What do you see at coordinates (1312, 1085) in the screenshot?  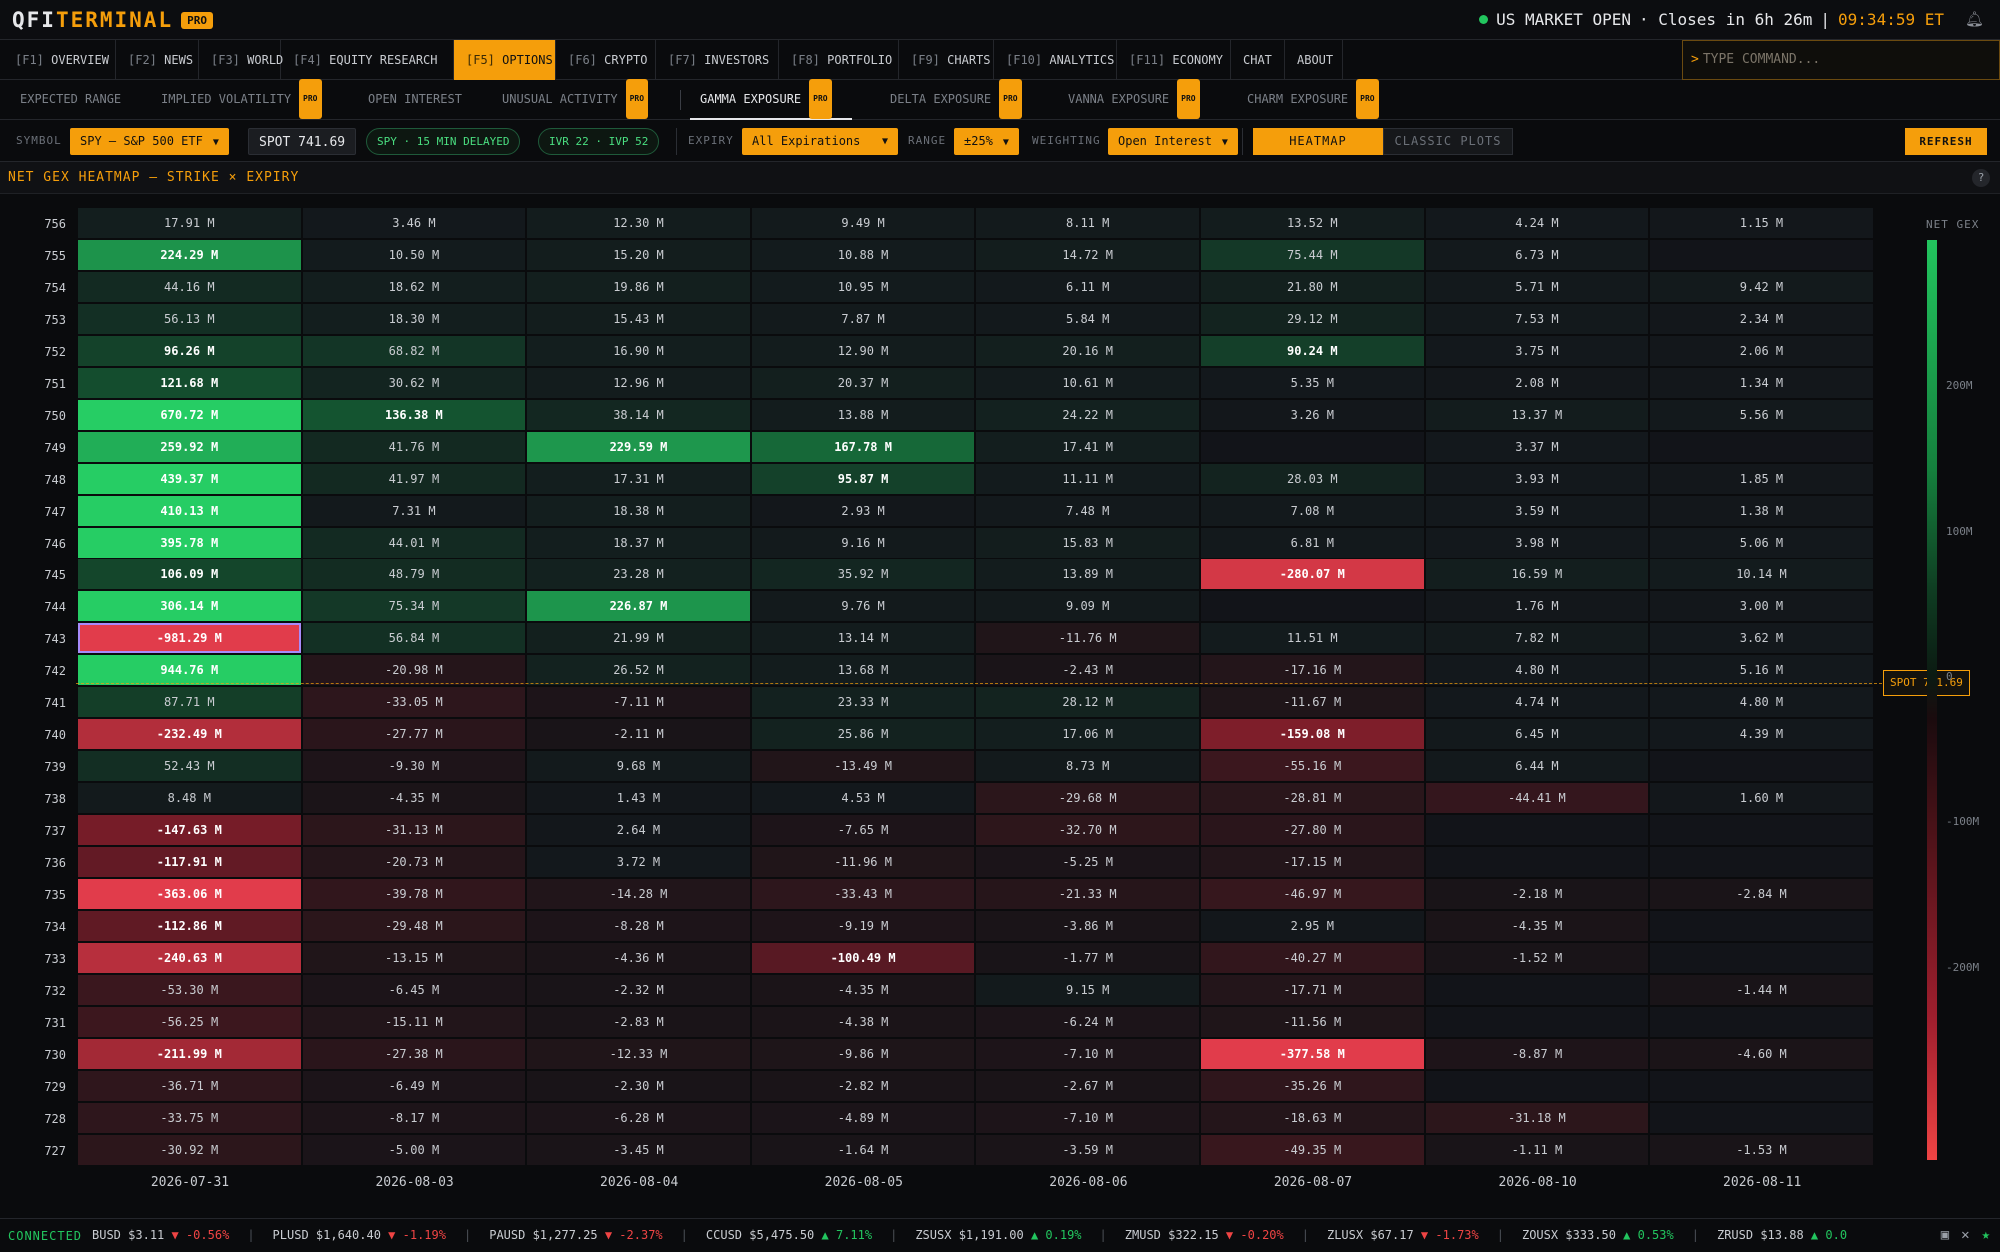 I see `heatmap-cell: -35.26 M` at bounding box center [1312, 1085].